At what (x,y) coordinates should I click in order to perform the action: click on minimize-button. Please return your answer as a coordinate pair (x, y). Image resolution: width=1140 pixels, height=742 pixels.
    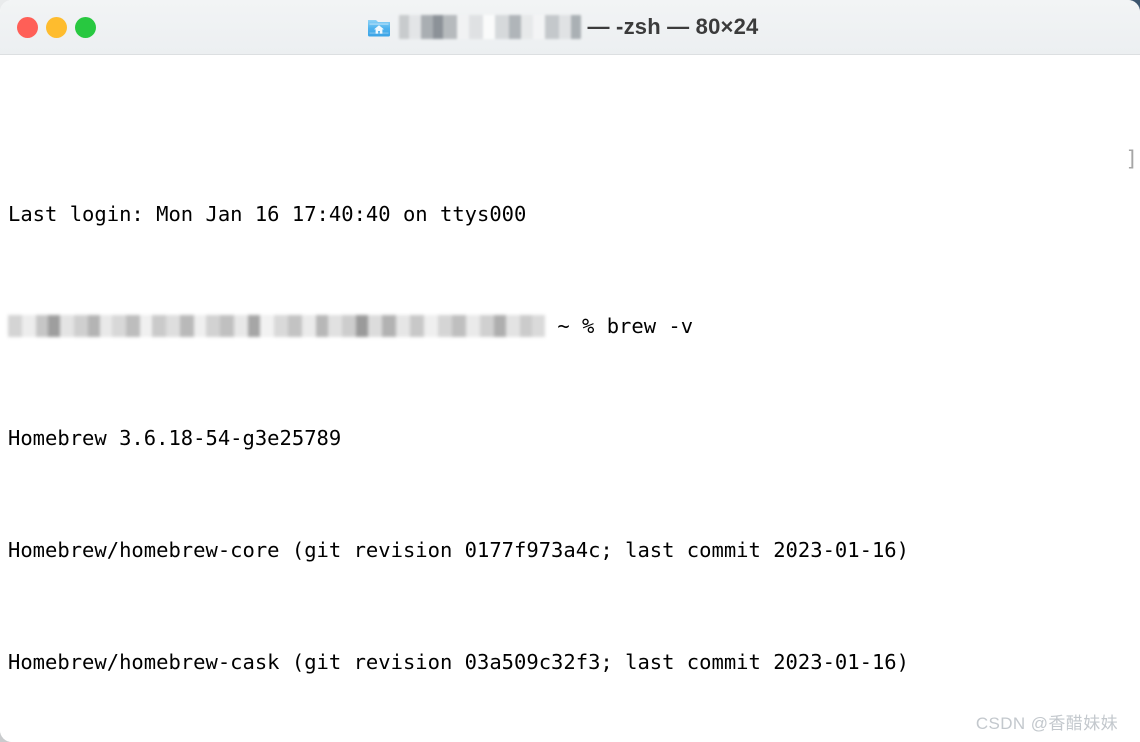
    Looking at the image, I should click on (56, 27).